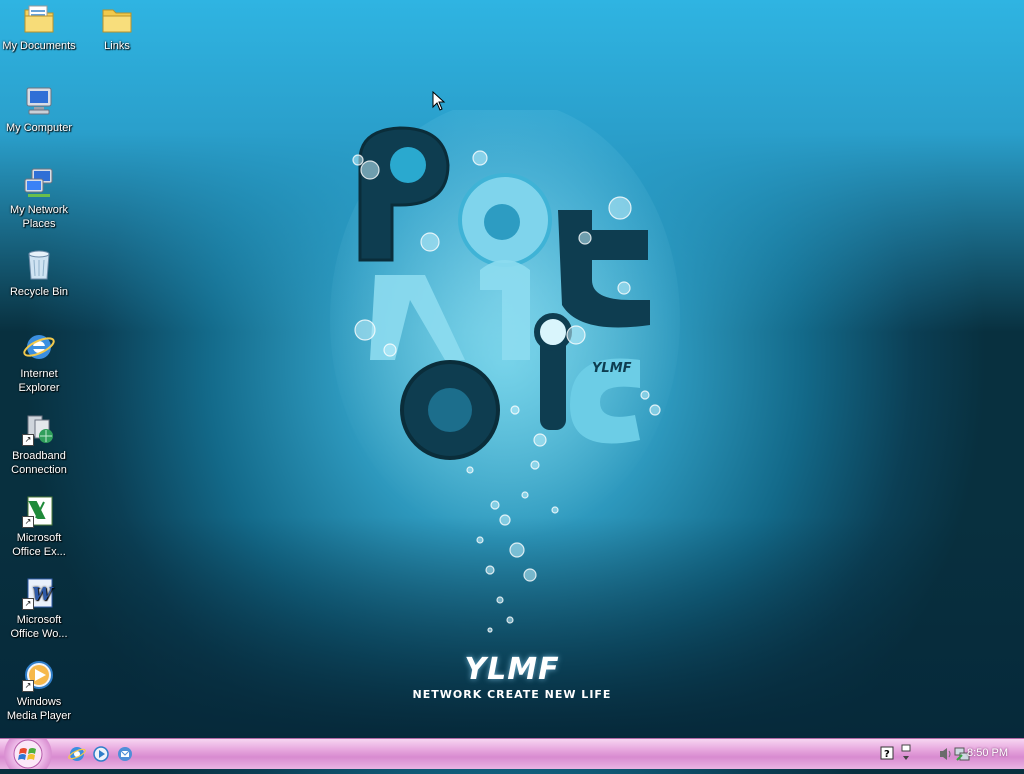  Describe the element at coordinates (39, 463) in the screenshot. I see `desktop-icon-label: Broadband Connection` at that location.